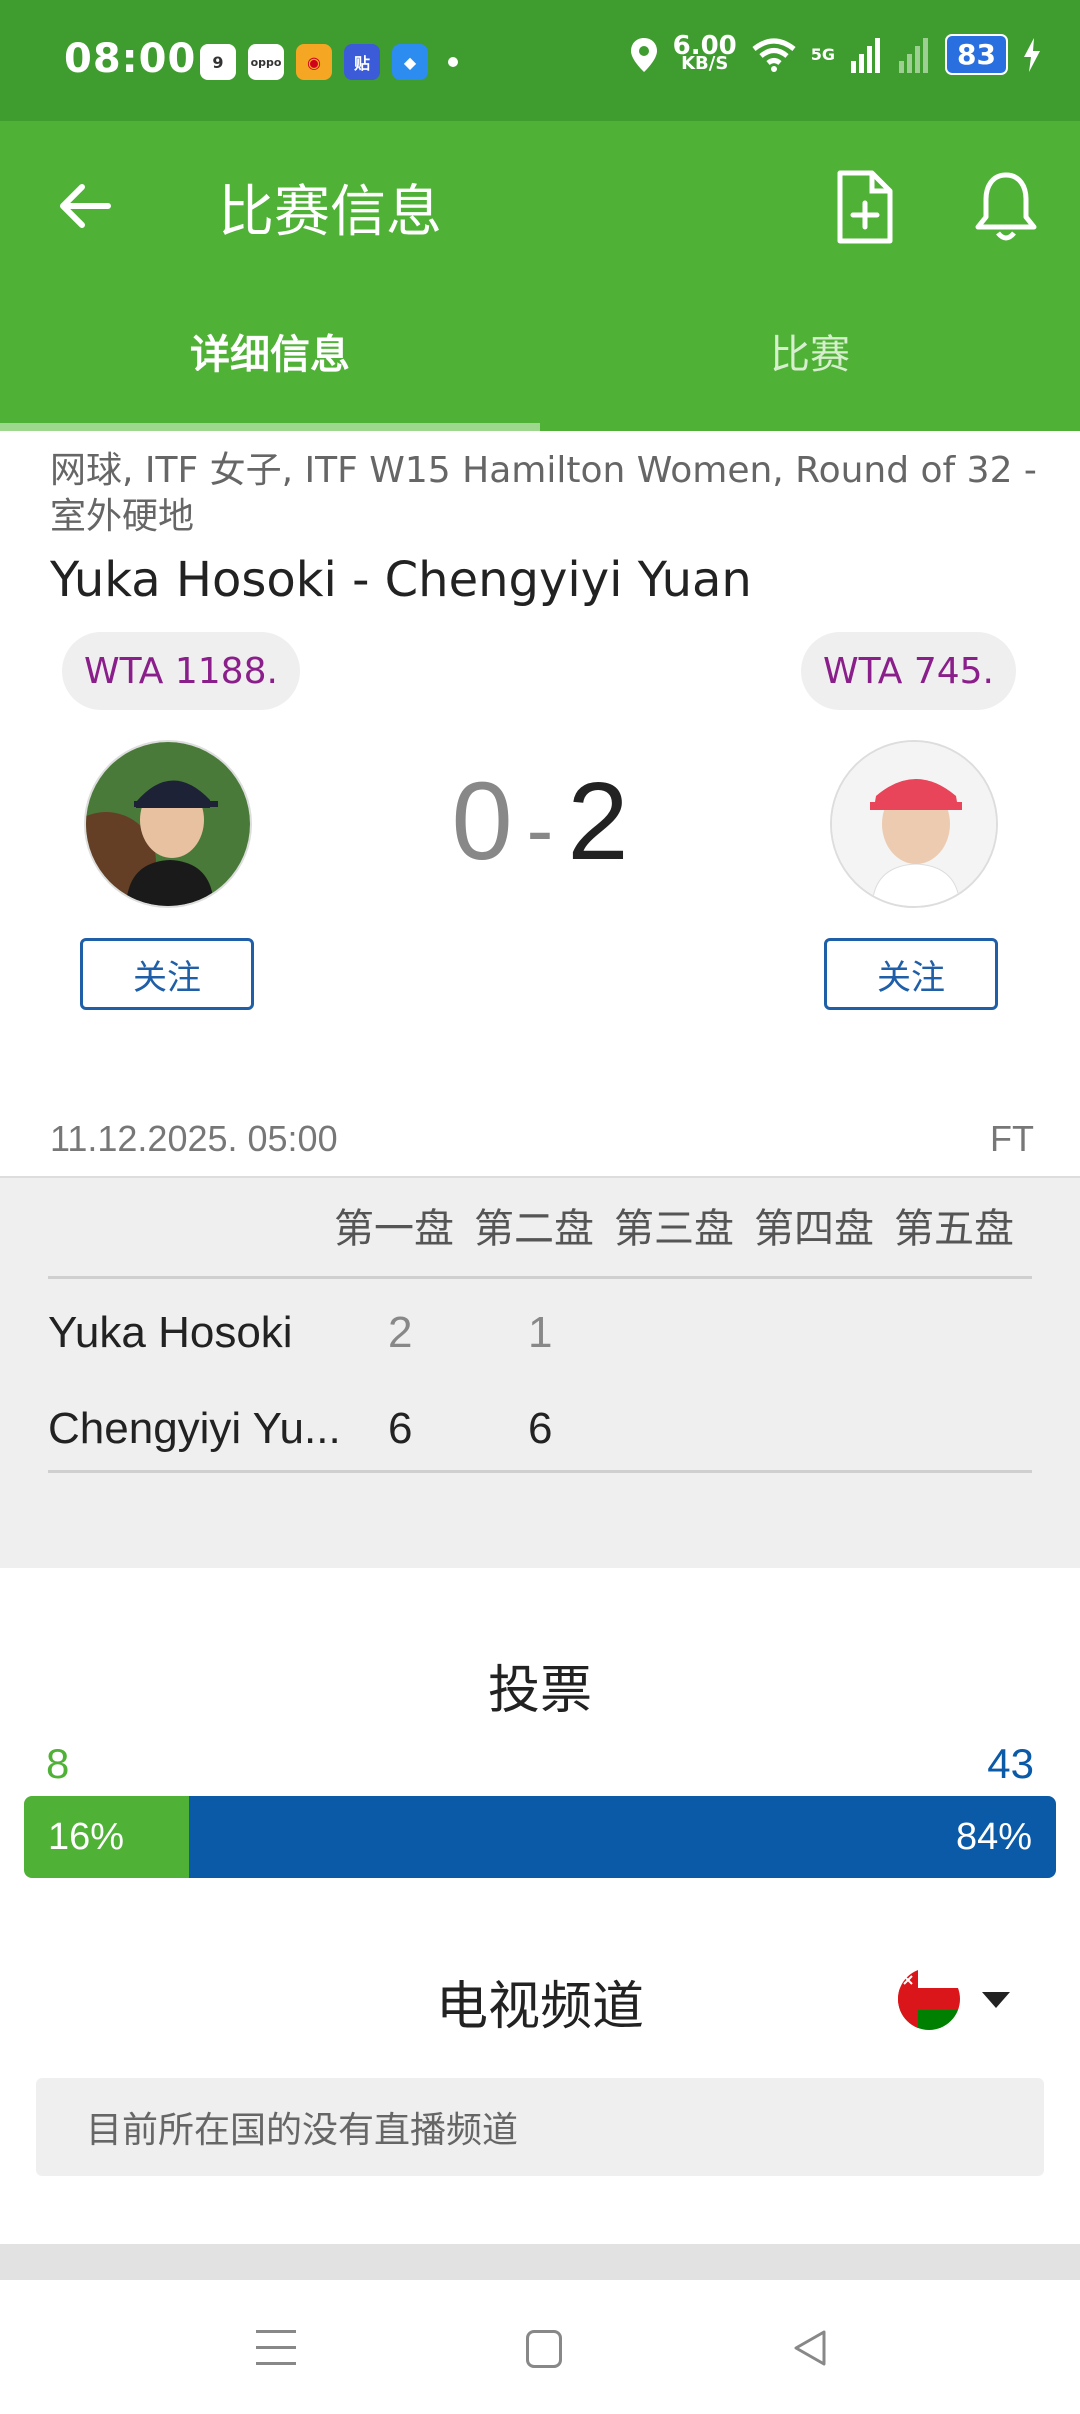 The width and height of the screenshot is (1080, 2414). I want to click on battery-level: 83, so click(976, 54).